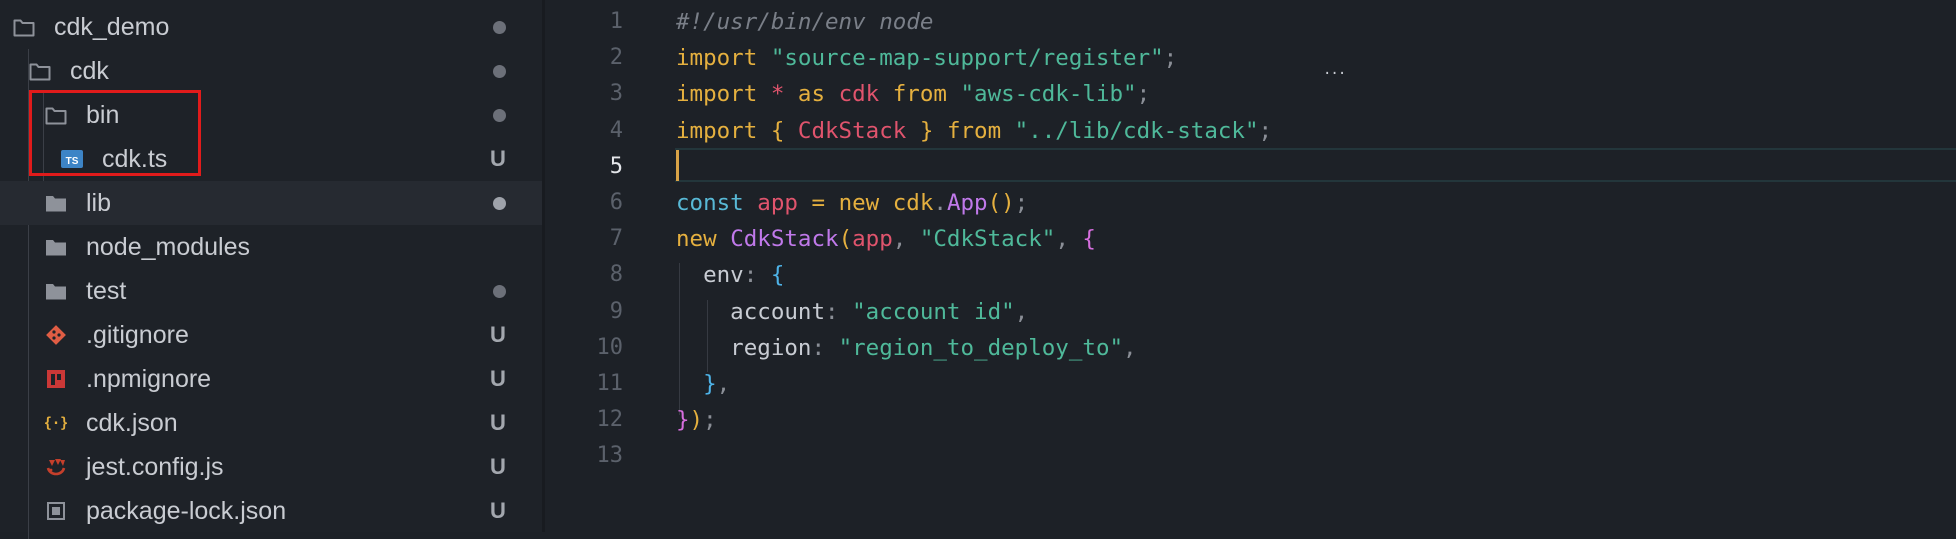 Image resolution: width=1956 pixels, height=539 pixels. What do you see at coordinates (616, 239) in the screenshot?
I see `line-number: 7` at bounding box center [616, 239].